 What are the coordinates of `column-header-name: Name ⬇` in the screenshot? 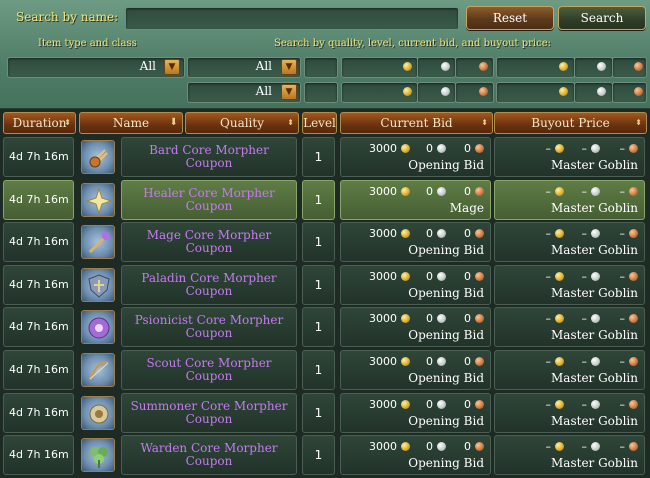 It's located at (131, 123).